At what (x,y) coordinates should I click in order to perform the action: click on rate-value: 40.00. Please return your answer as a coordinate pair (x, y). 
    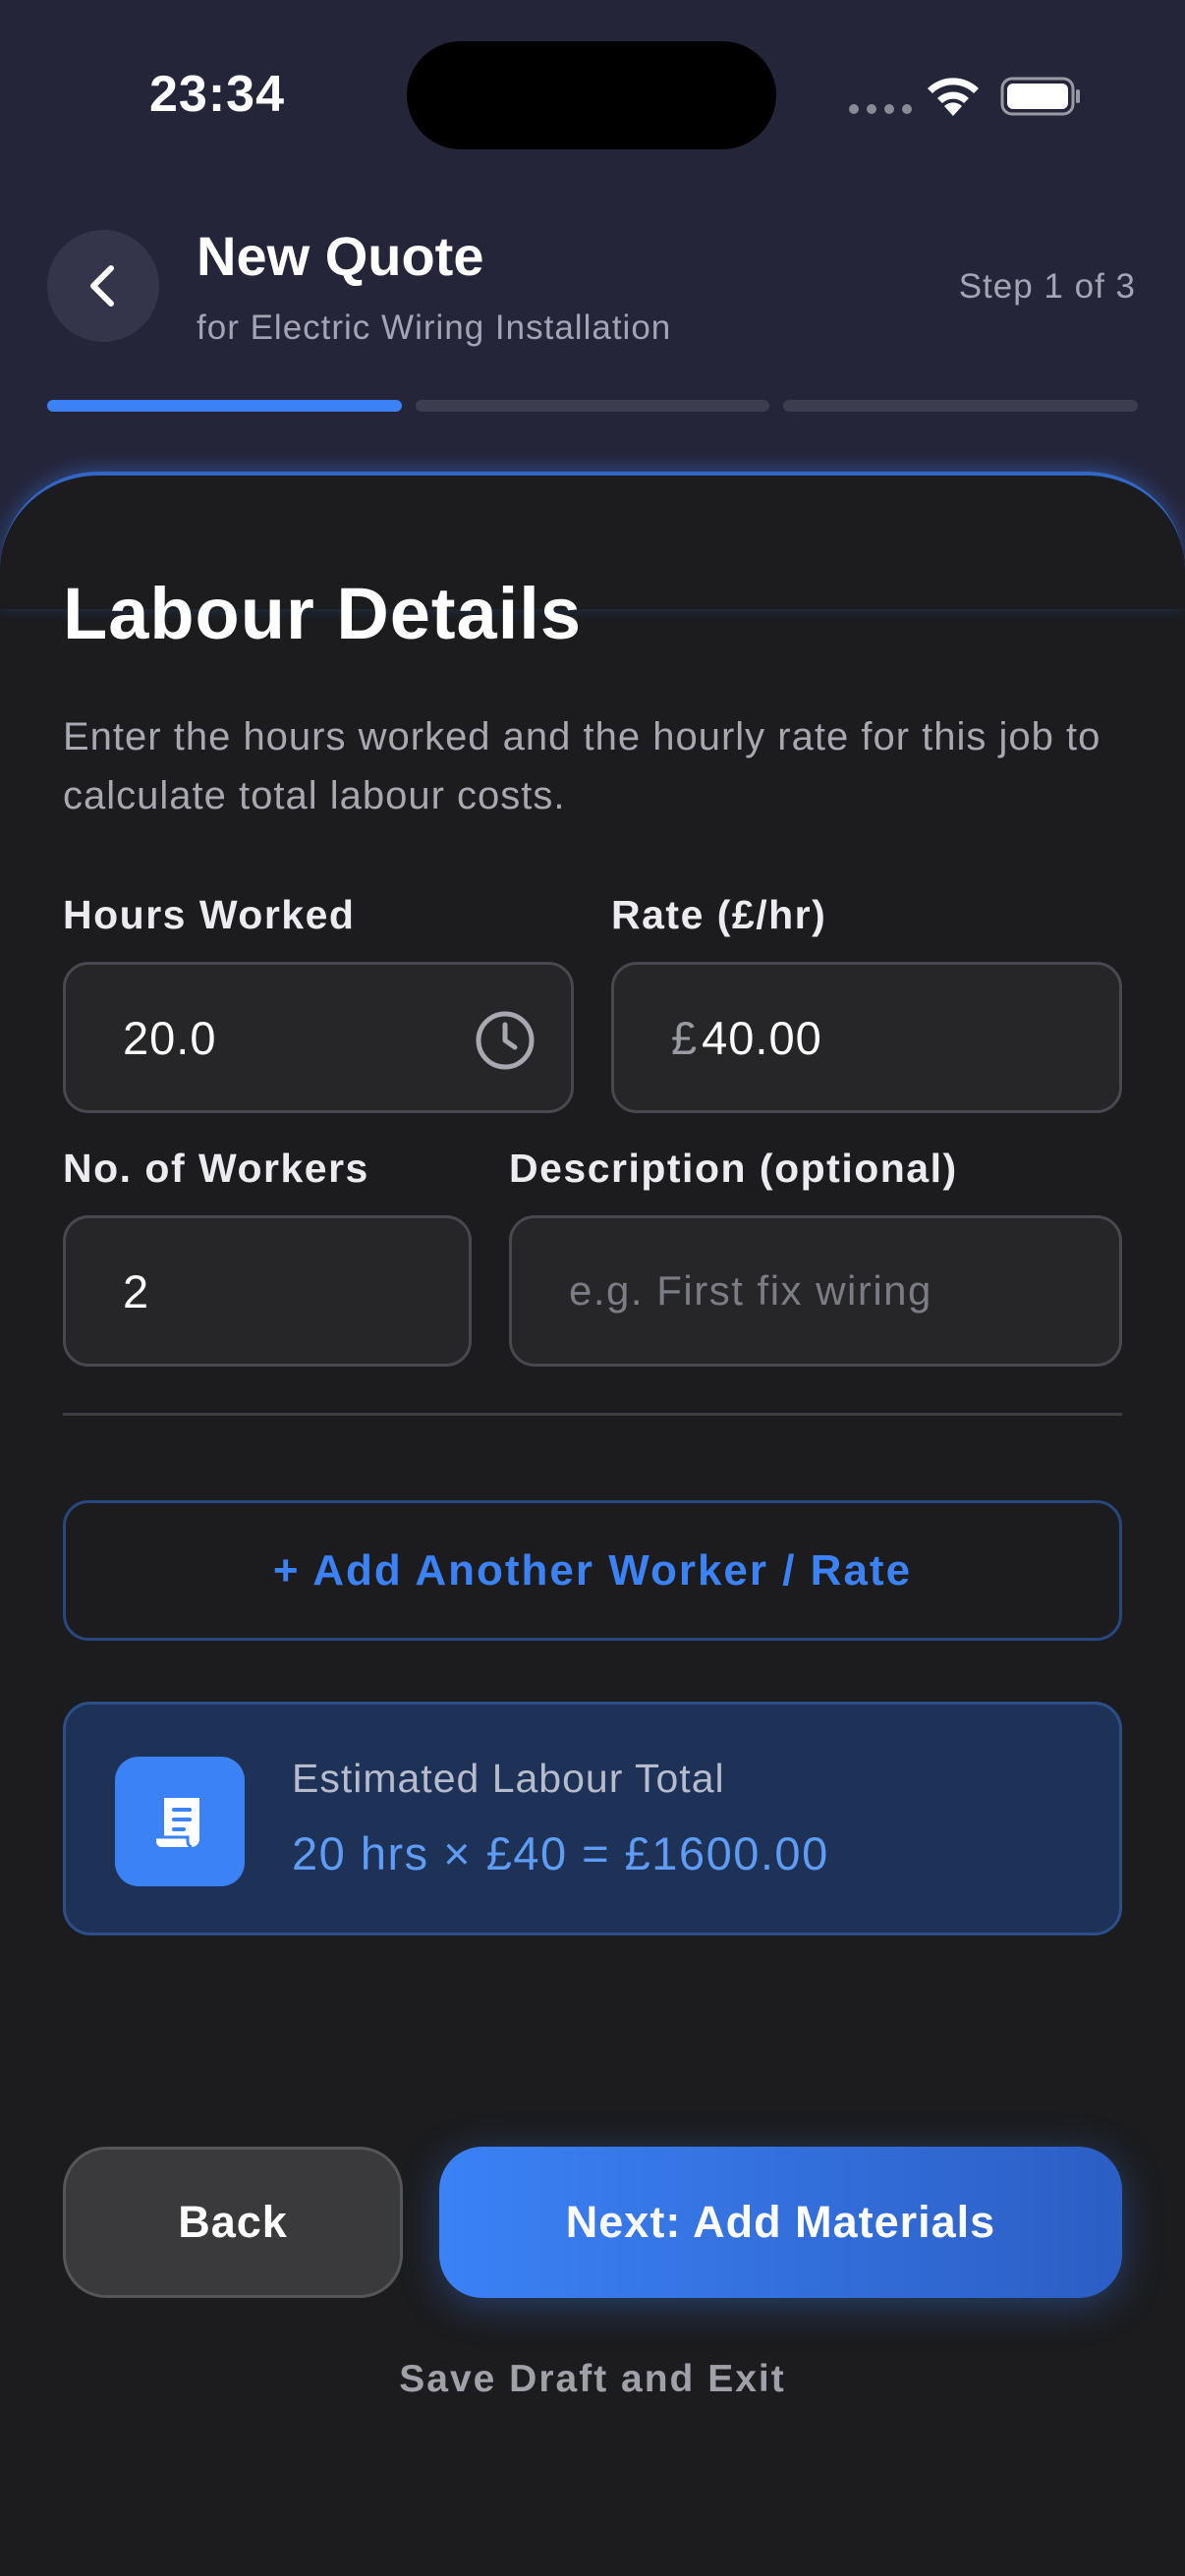
    Looking at the image, I should click on (762, 1037).